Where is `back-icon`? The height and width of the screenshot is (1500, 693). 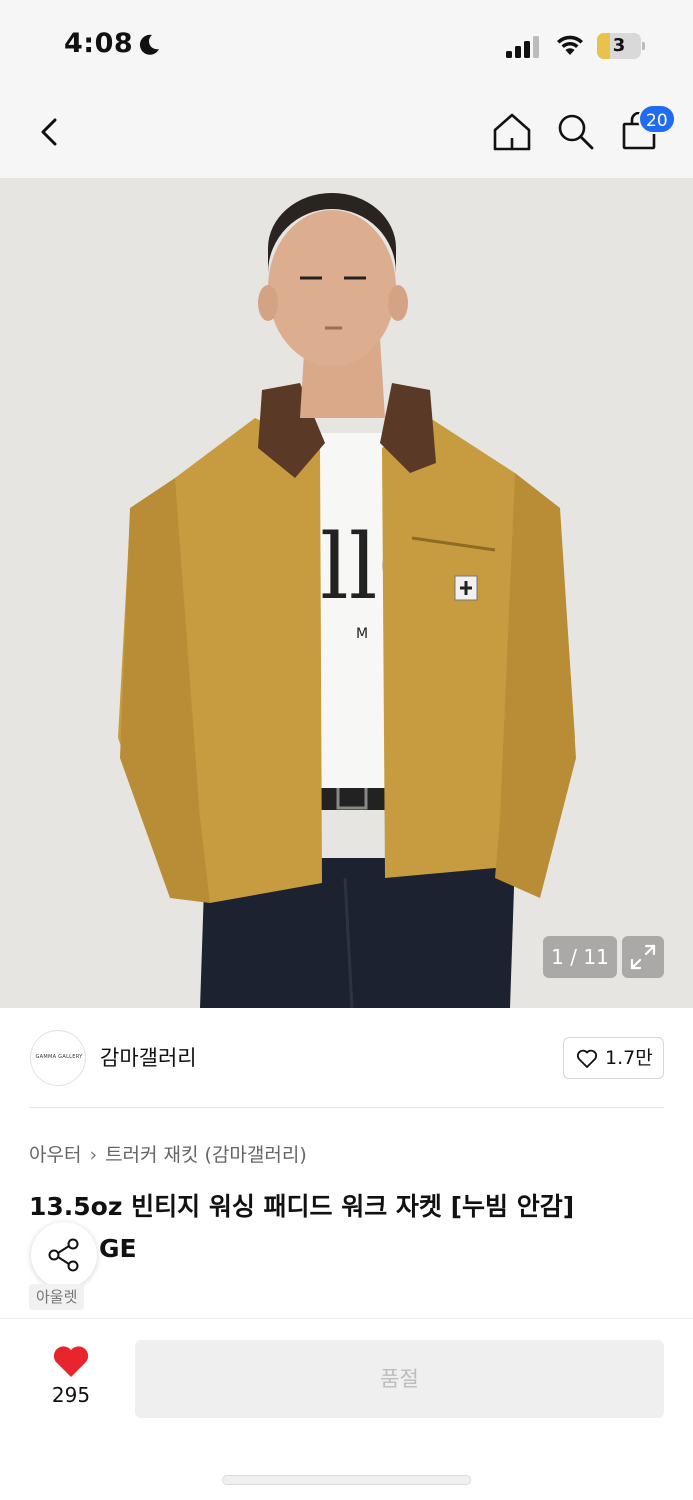 back-icon is located at coordinates (50, 132).